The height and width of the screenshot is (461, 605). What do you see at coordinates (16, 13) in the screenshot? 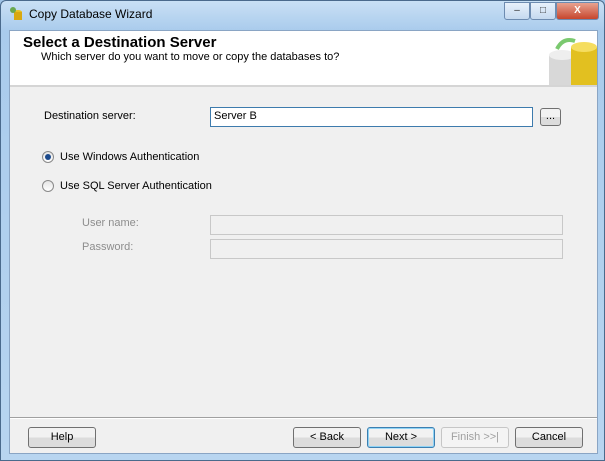
I see `database-wizard-icon` at bounding box center [16, 13].